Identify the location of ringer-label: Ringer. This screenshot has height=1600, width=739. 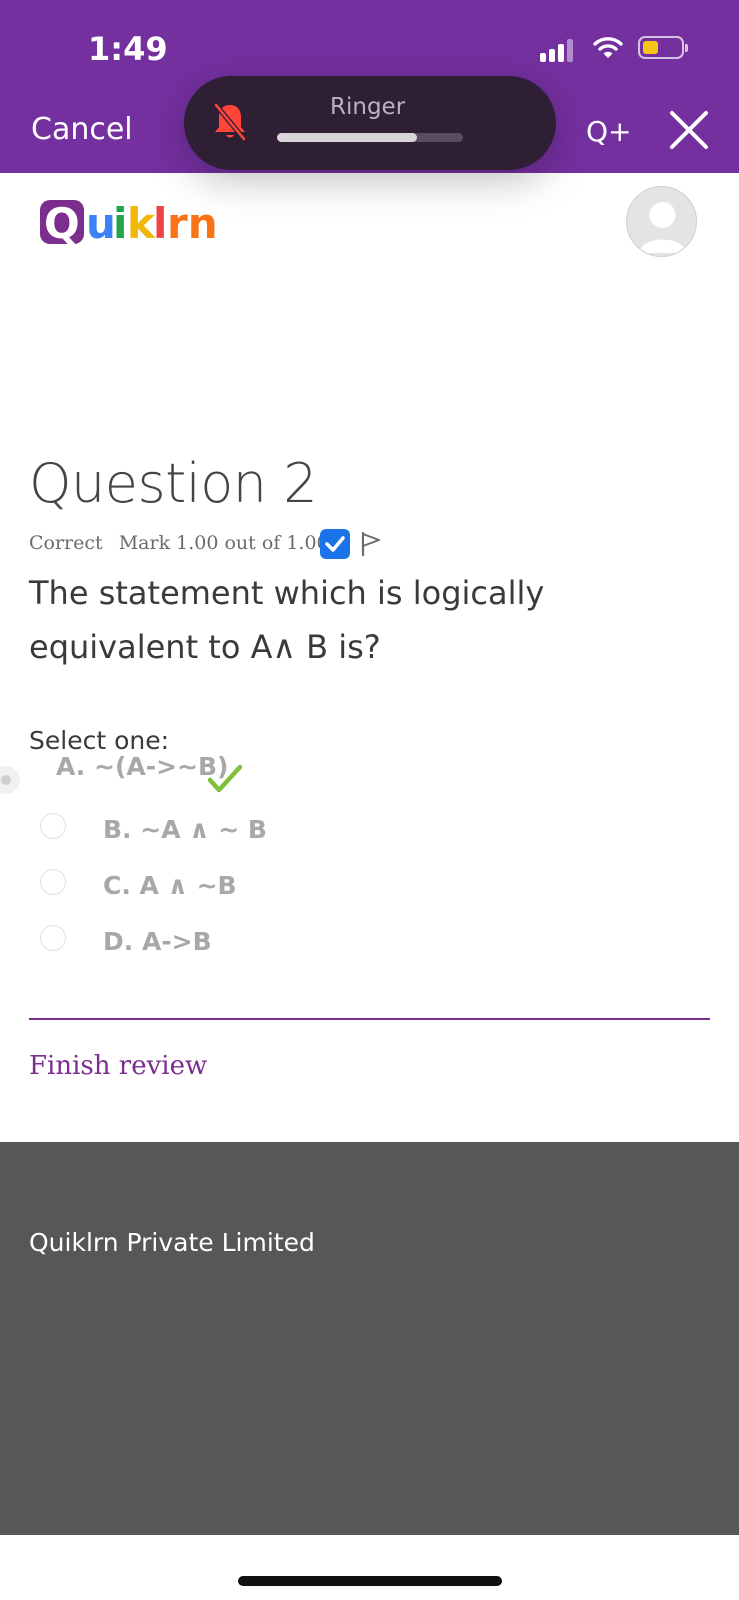
(368, 107).